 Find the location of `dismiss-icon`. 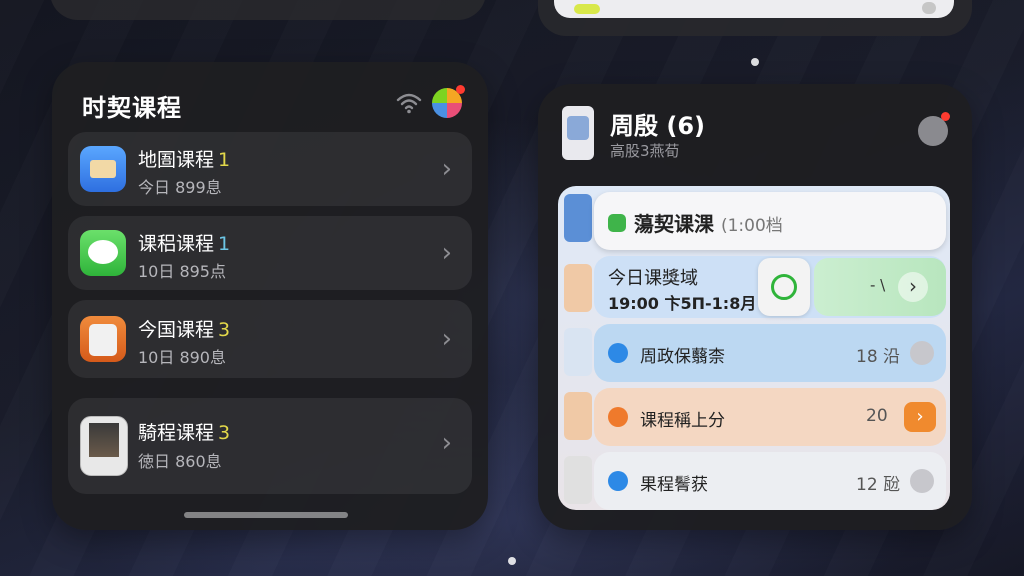

dismiss-icon is located at coordinates (929, 8).